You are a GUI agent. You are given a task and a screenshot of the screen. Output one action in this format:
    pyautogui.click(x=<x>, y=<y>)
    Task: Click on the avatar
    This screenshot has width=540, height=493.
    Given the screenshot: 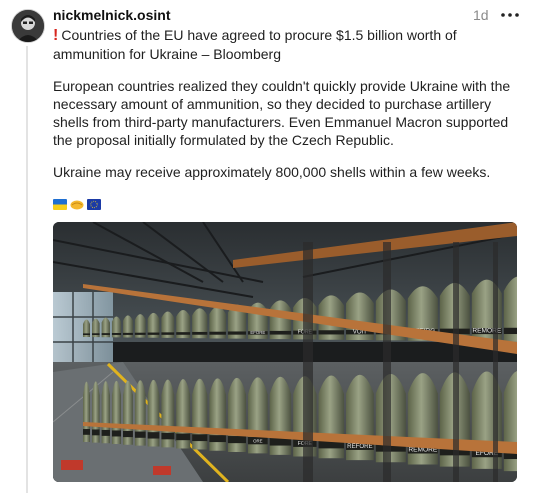 What is the action you would take?
    pyautogui.click(x=28, y=26)
    